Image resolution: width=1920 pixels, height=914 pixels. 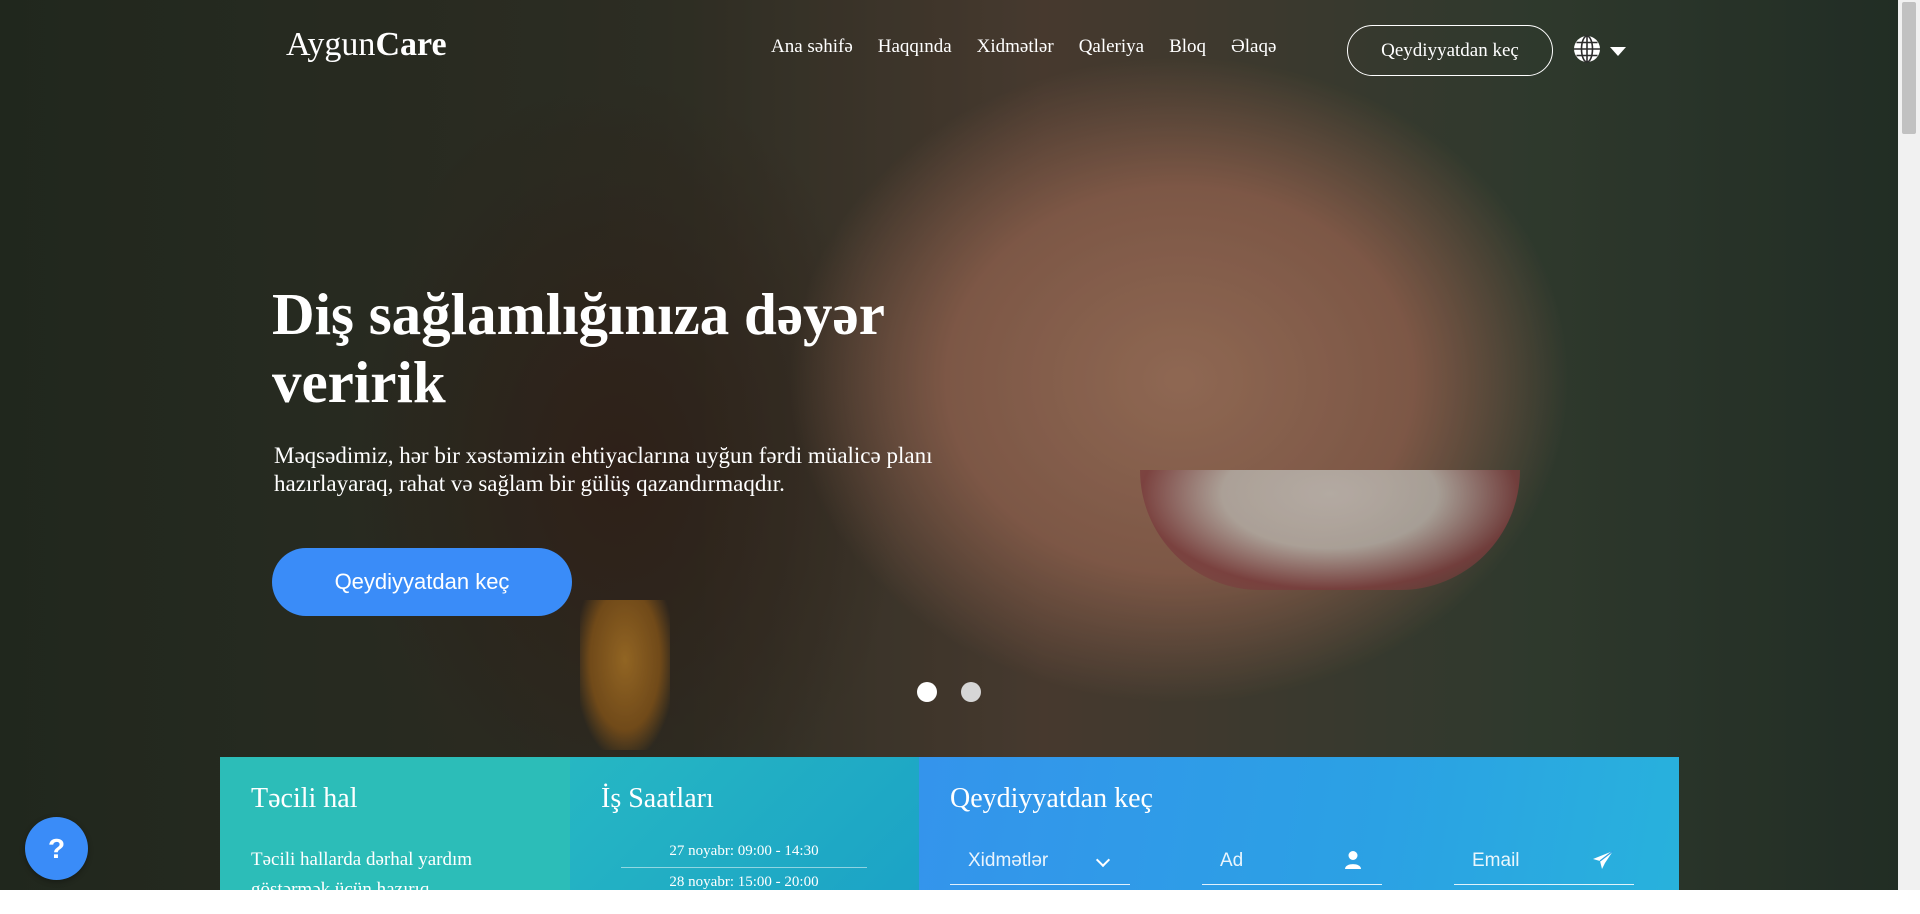 I want to click on scrollbar-thumb, so click(x=1909, y=68).